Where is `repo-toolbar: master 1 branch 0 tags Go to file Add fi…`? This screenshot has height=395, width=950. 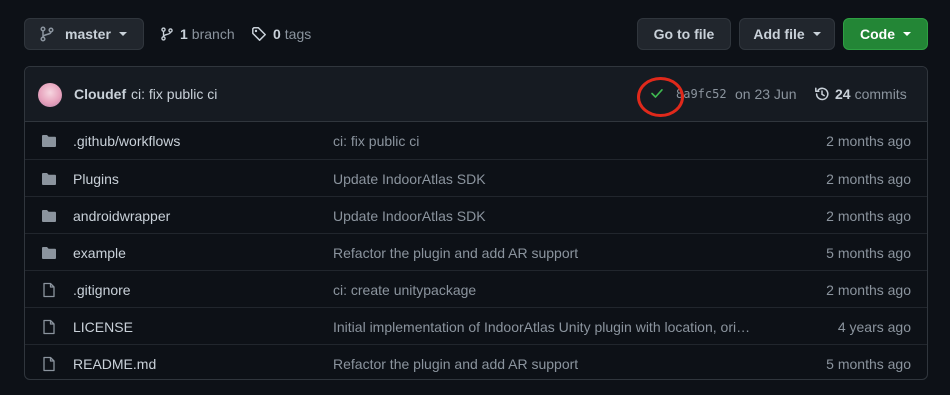 repo-toolbar: master 1 branch 0 tags Go to file Add fi… is located at coordinates (476, 34).